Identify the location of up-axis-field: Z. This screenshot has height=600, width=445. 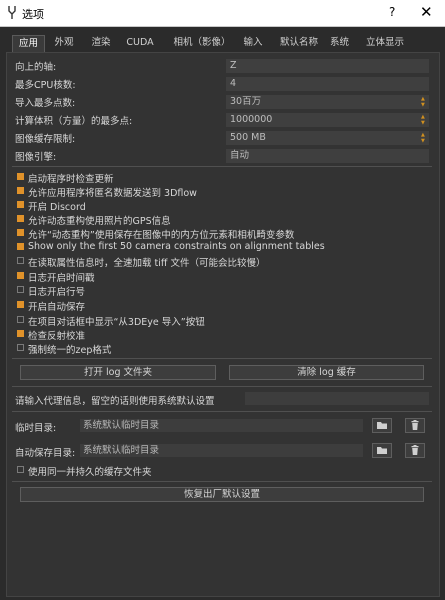
(327, 66).